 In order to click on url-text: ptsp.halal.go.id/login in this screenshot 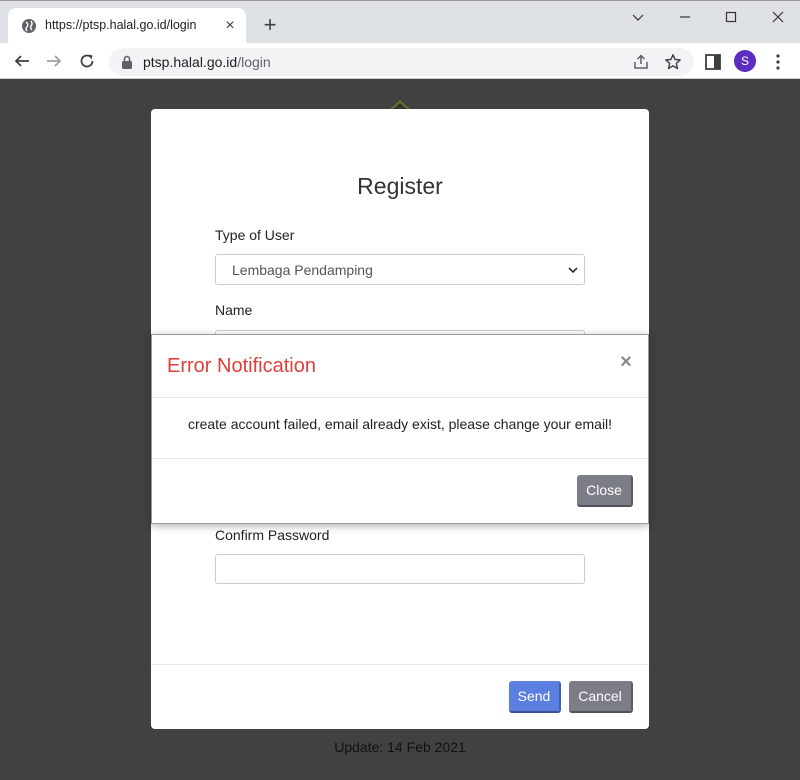, I will do `click(207, 62)`.